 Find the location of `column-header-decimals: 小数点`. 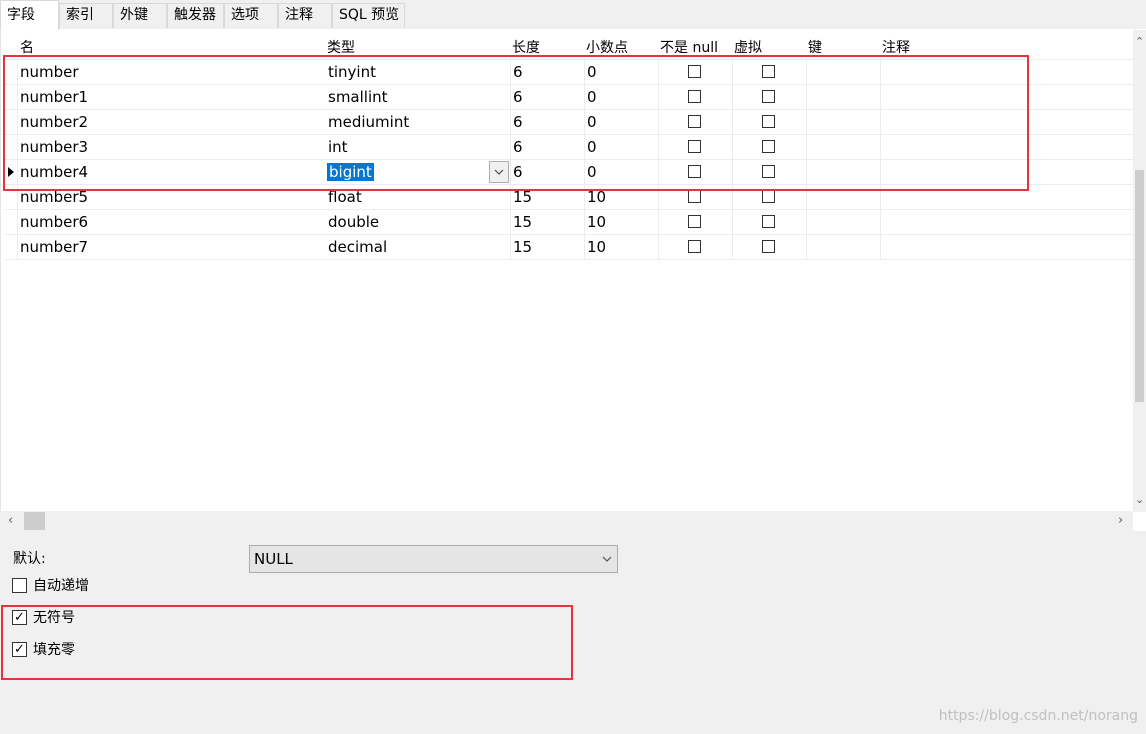

column-header-decimals: 小数点 is located at coordinates (607, 48).